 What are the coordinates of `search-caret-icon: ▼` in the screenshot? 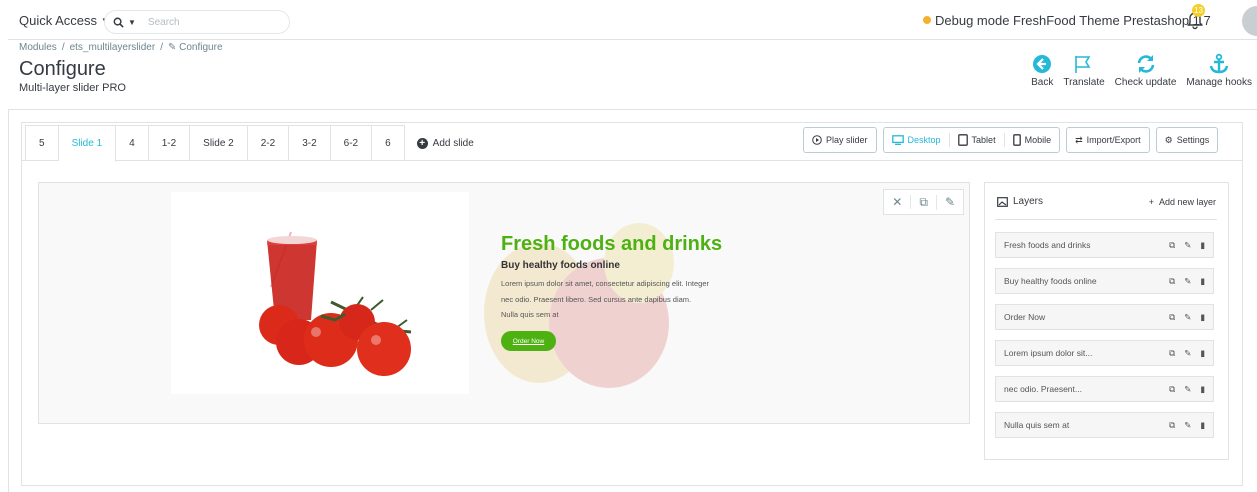 It's located at (132, 22).